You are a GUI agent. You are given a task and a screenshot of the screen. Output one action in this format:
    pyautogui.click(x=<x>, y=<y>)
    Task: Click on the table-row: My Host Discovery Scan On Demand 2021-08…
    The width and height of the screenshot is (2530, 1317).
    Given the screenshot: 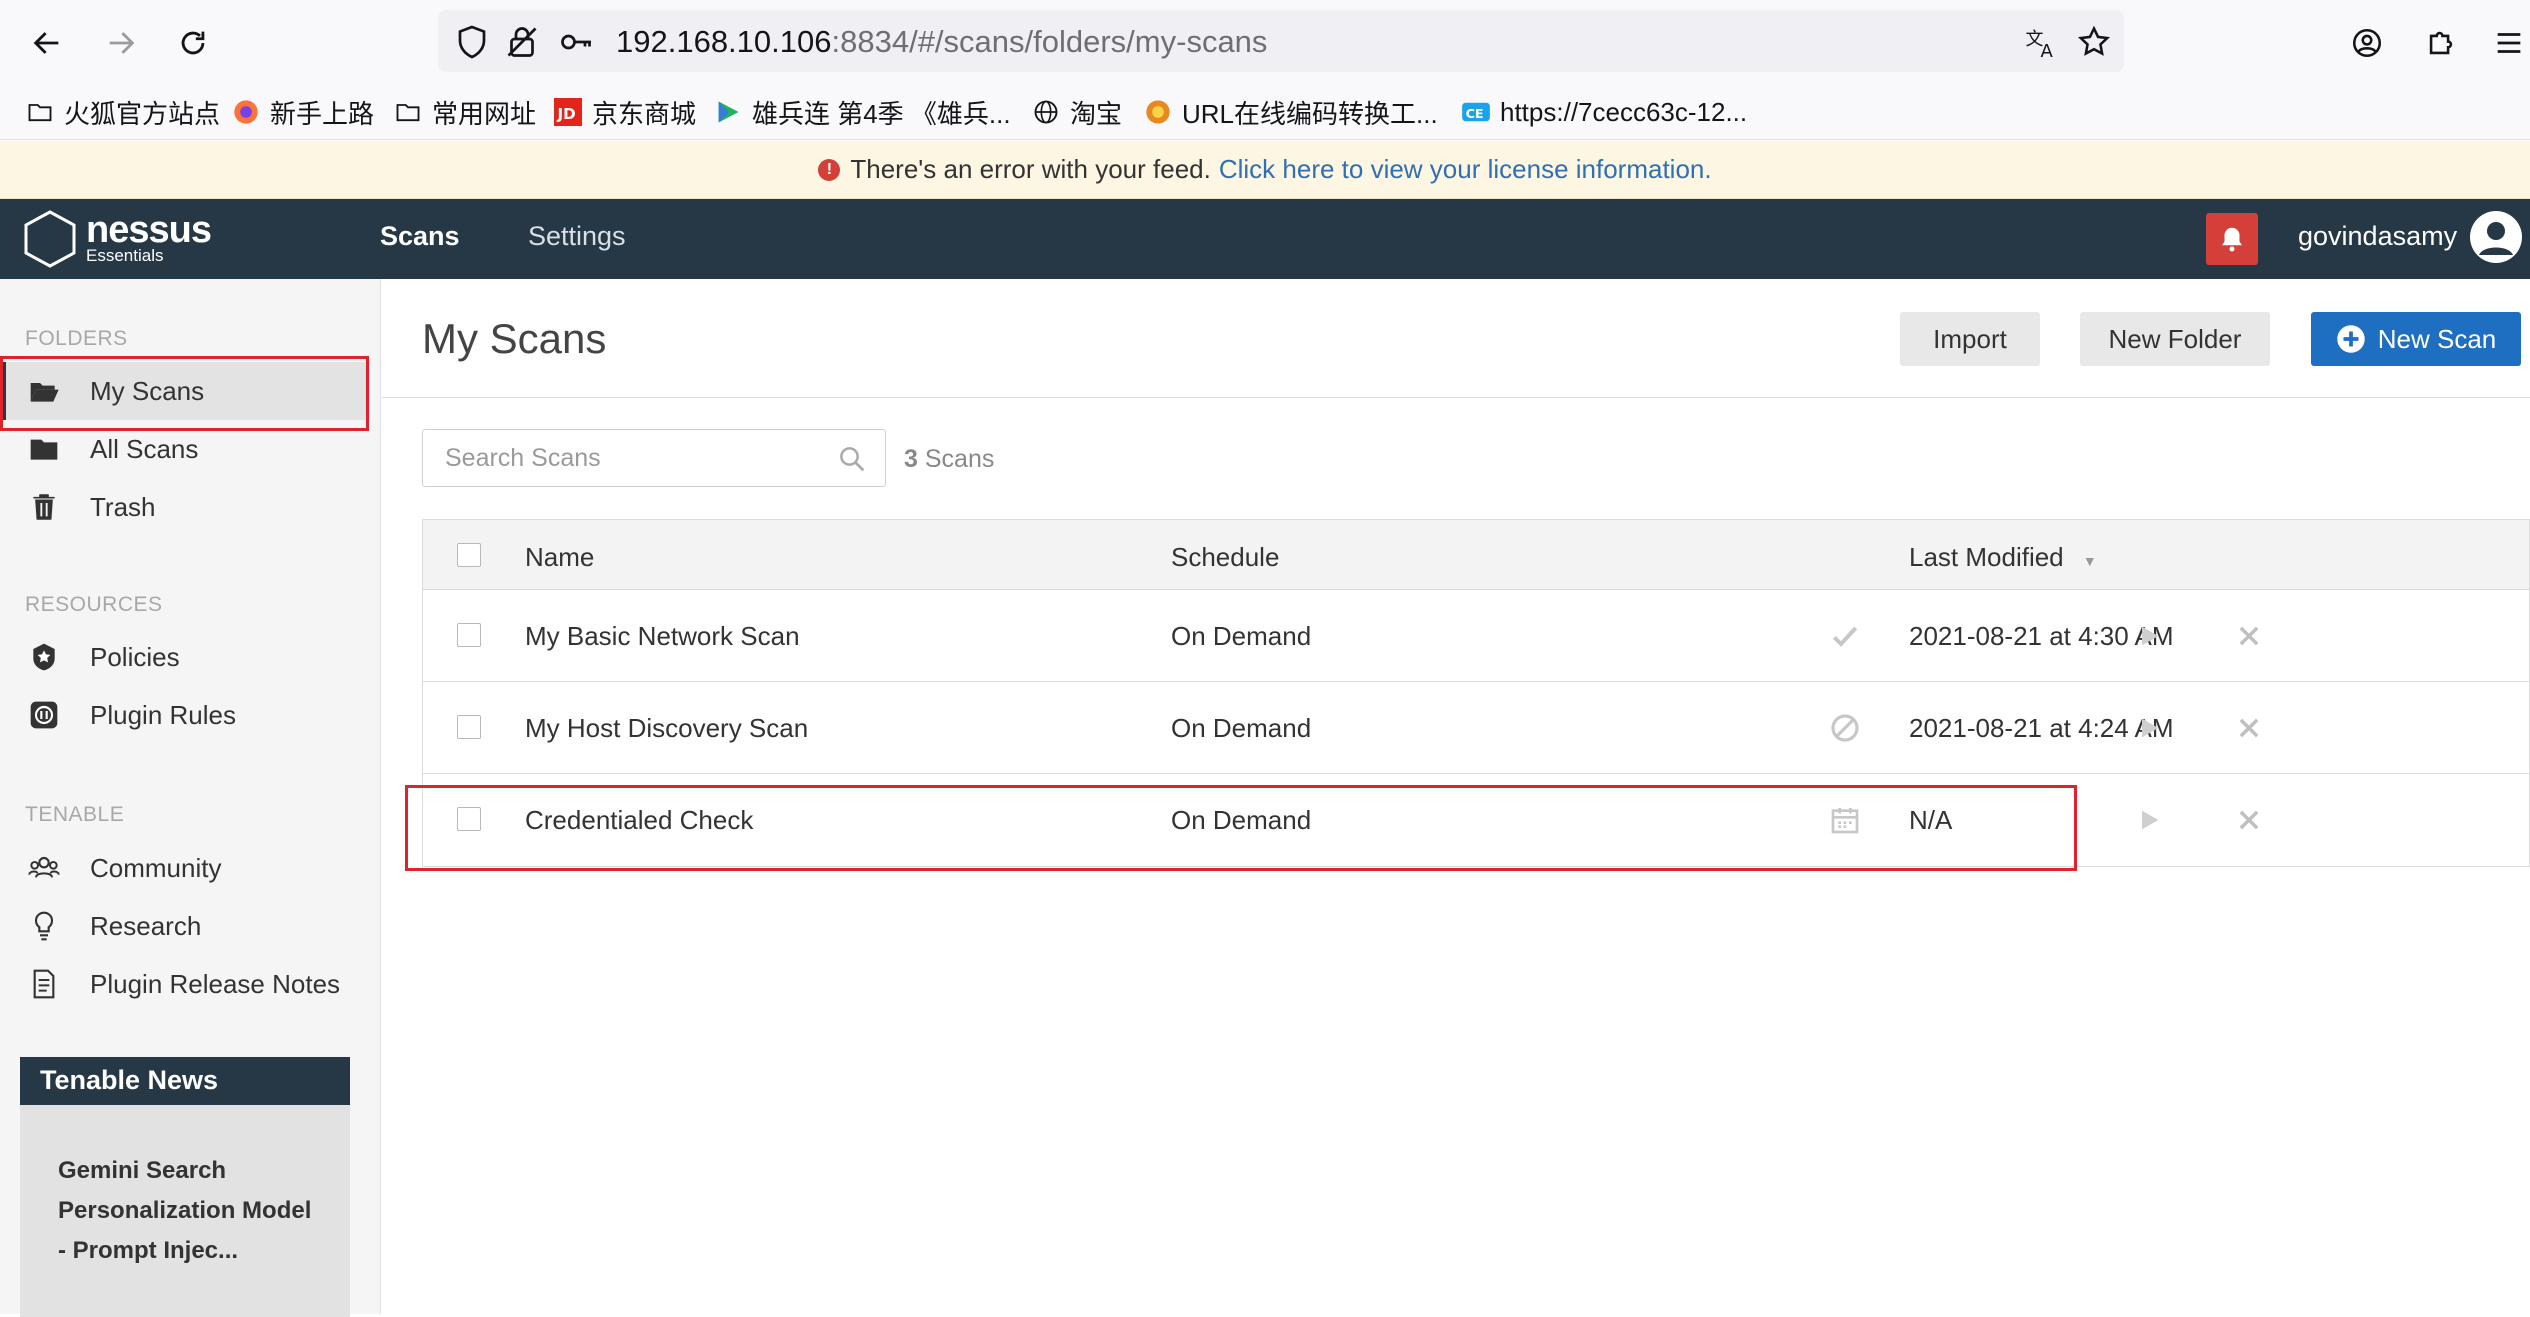 What is the action you would take?
    pyautogui.click(x=1476, y=728)
    